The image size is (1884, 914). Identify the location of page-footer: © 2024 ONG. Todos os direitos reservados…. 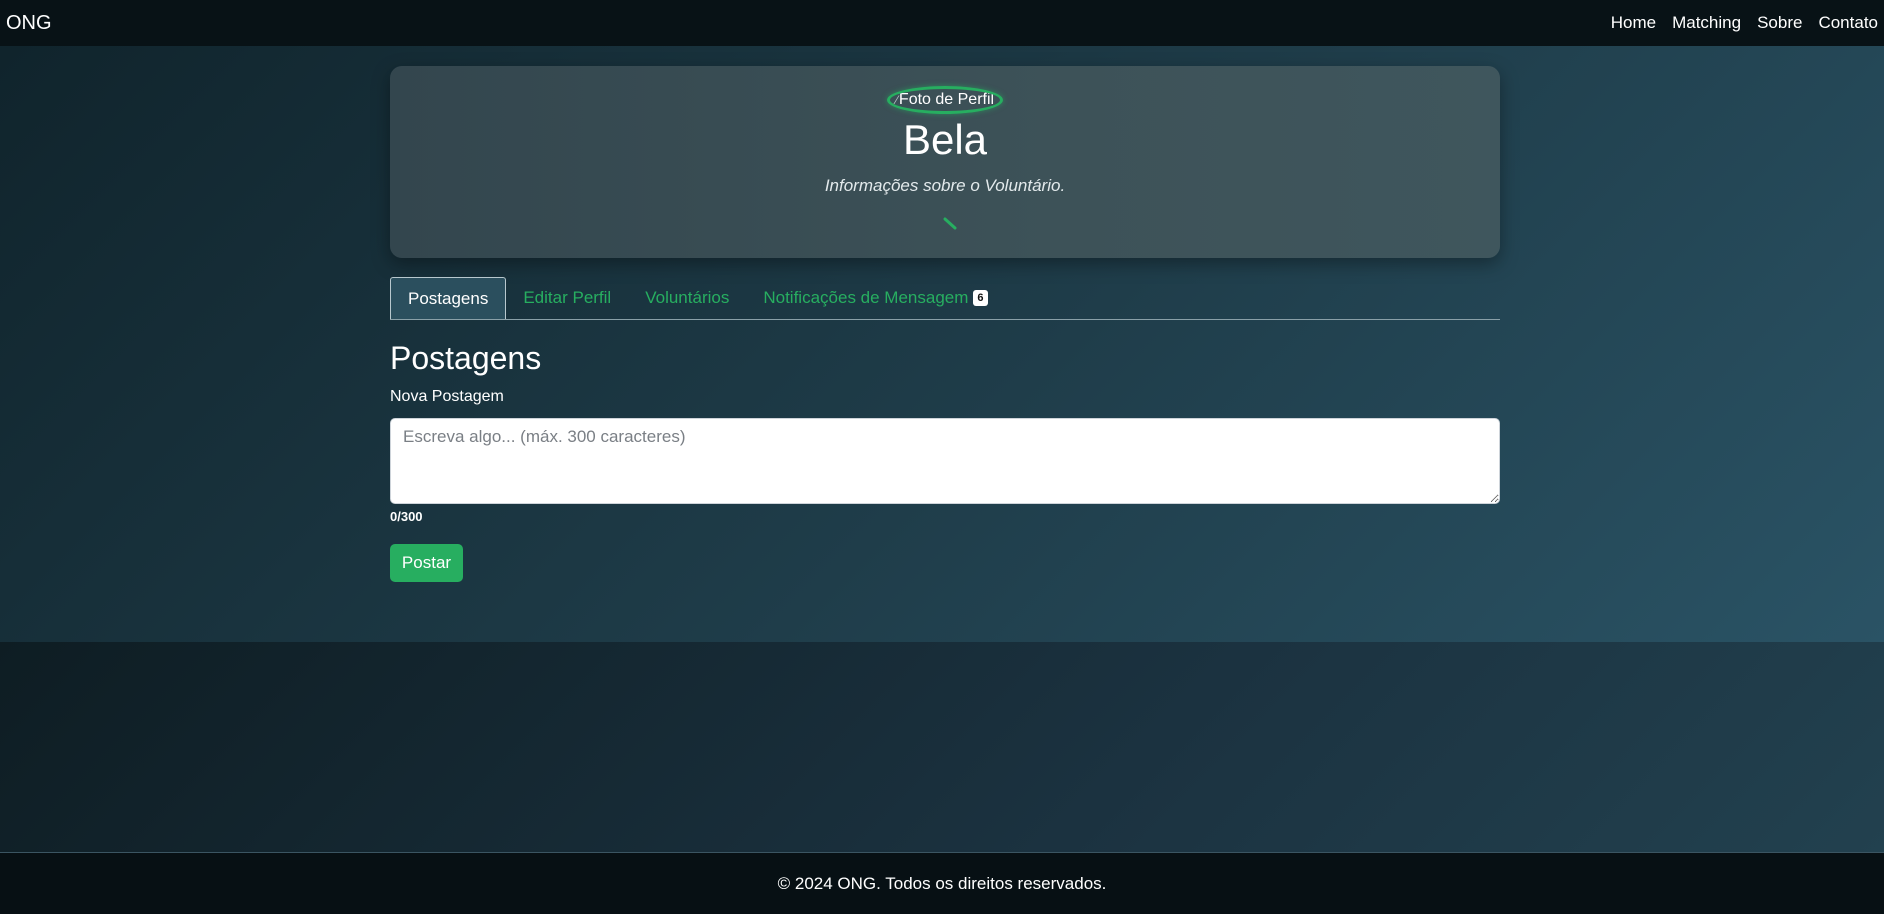
(942, 883).